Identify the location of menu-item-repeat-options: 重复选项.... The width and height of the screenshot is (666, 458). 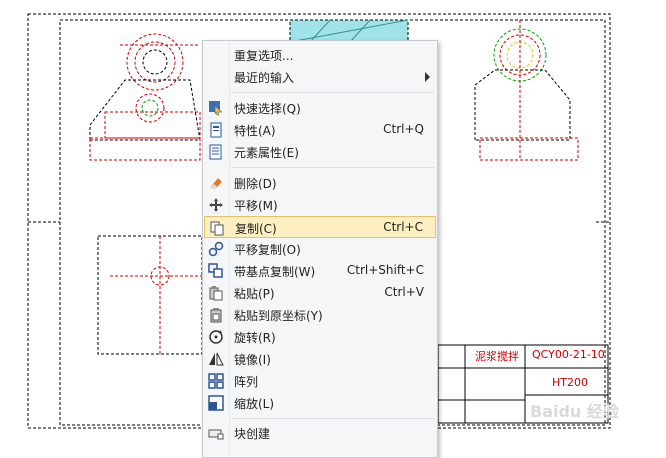
(320, 55).